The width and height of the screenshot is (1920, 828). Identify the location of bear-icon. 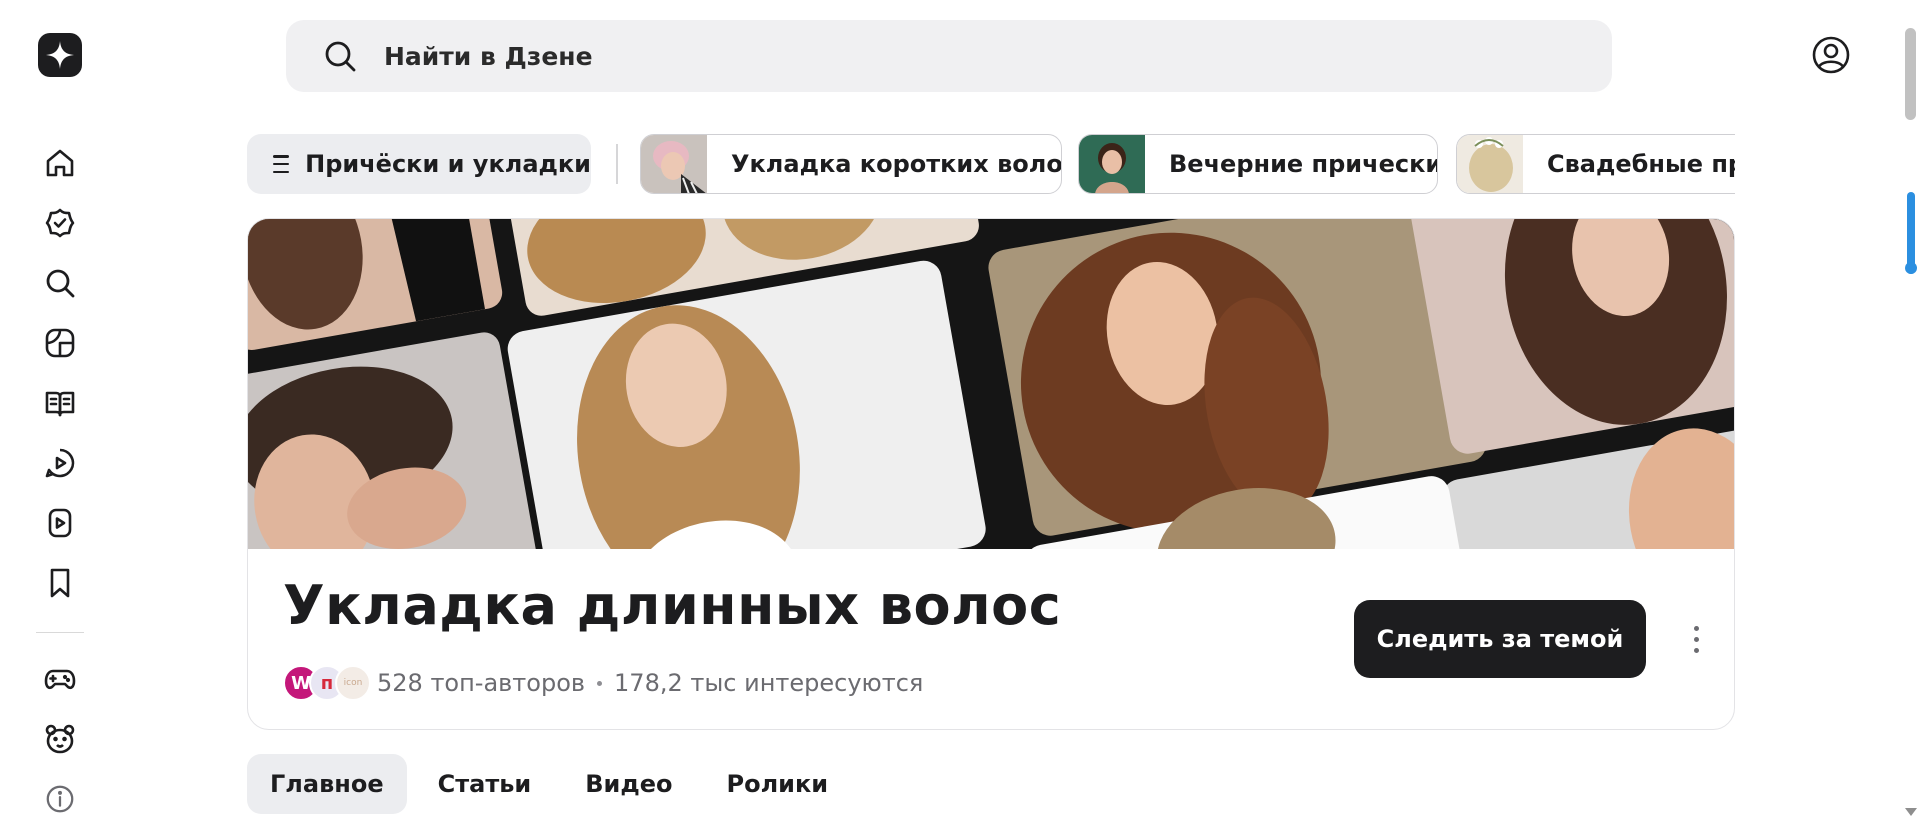
(60, 739).